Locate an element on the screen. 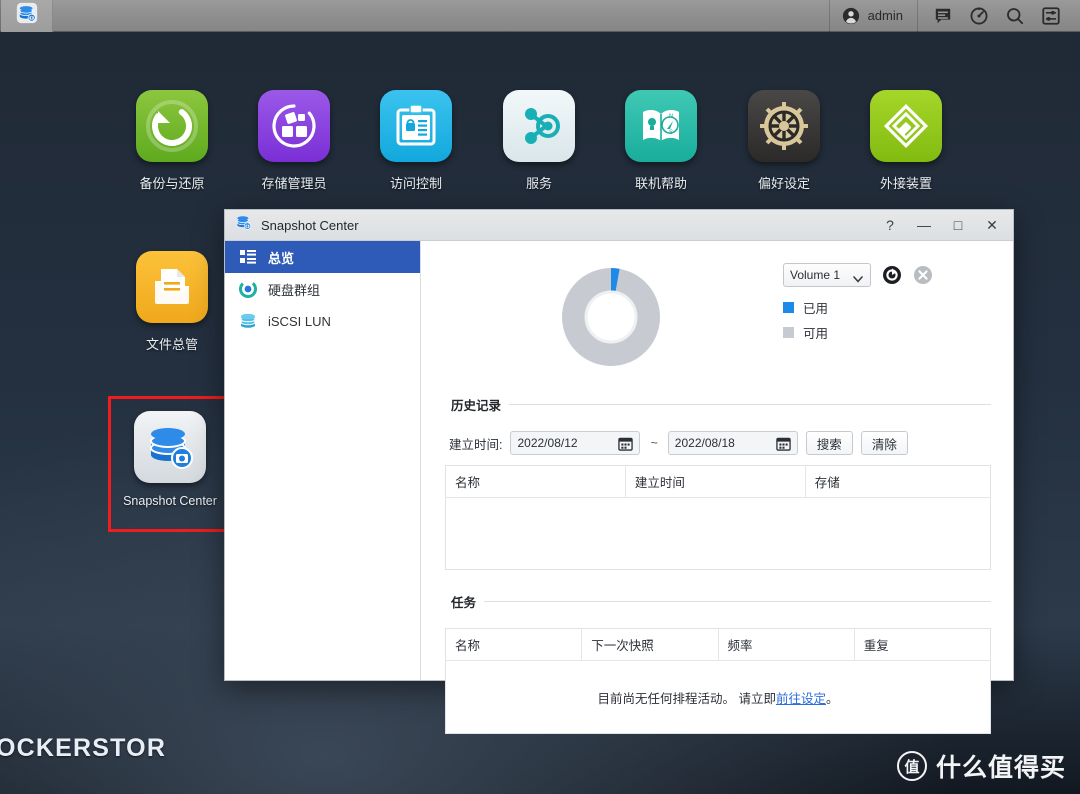 The image size is (1080, 794). legend-label: 已用 is located at coordinates (816, 309).